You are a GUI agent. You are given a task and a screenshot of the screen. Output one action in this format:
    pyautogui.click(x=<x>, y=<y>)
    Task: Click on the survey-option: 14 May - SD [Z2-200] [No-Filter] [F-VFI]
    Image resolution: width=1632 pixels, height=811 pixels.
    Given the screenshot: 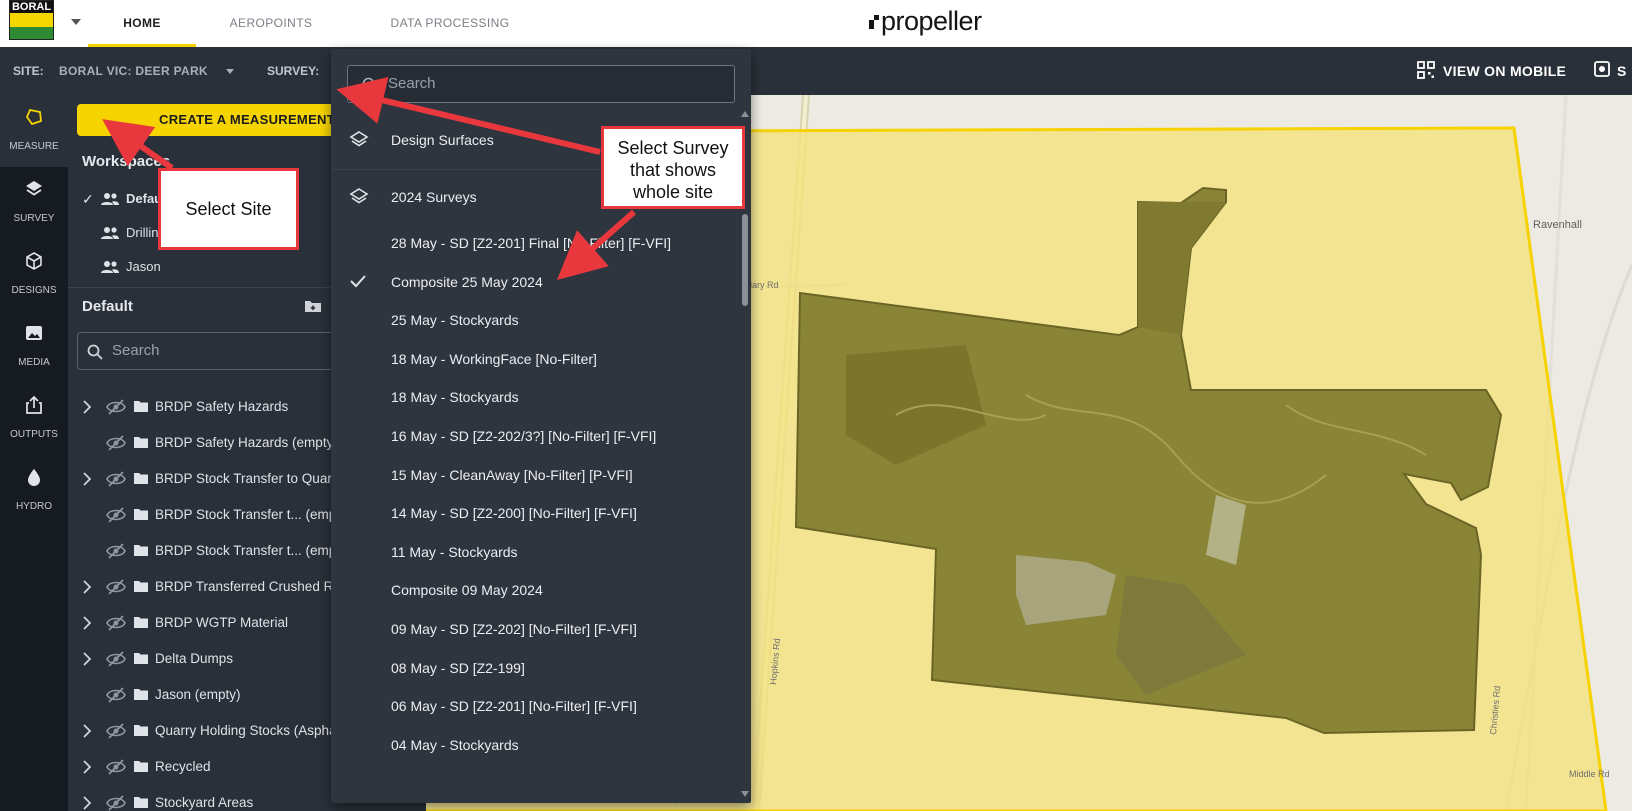 What is the action you would take?
    pyautogui.click(x=536, y=513)
    